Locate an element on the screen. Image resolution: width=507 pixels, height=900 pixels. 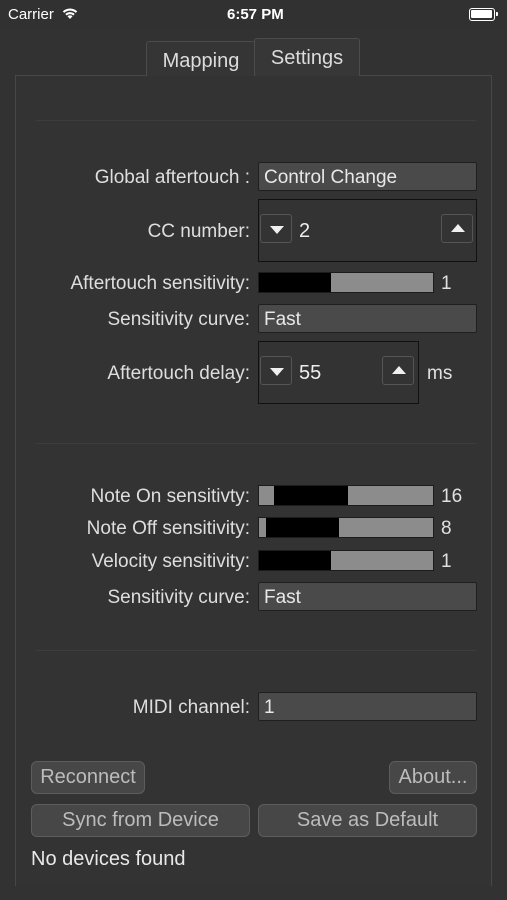
velocity-curve-select: Fast is located at coordinates (367, 596).